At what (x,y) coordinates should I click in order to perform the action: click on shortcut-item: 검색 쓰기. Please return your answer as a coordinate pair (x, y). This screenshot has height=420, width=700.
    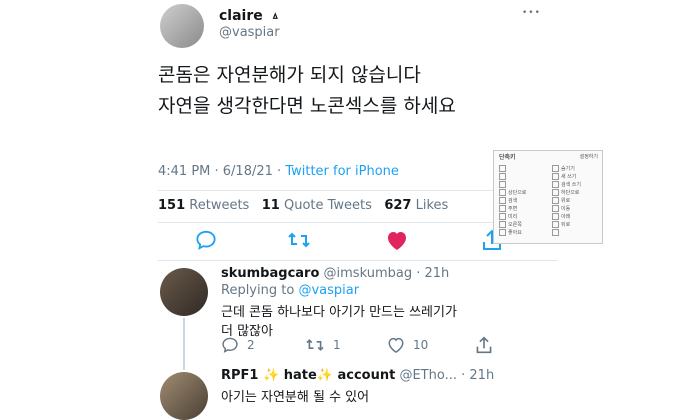
    Looking at the image, I should click on (566, 184).